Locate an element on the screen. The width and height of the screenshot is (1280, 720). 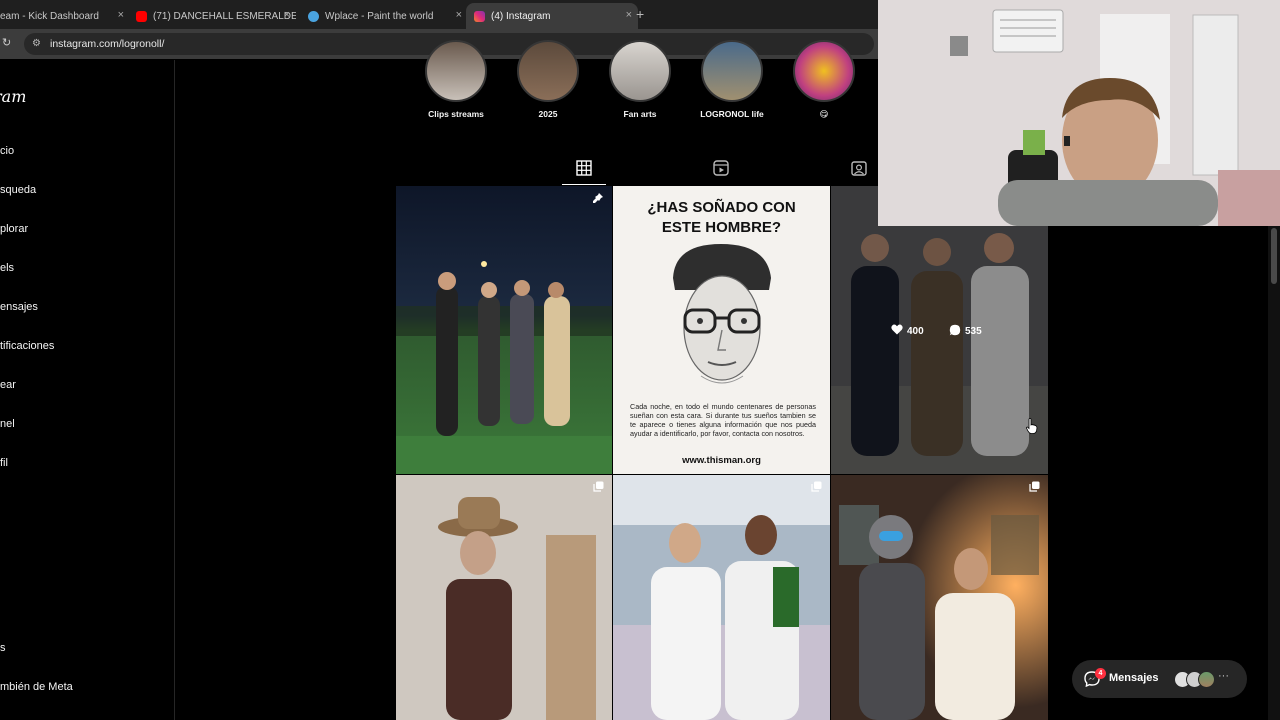
wplace-icon is located at coordinates (313, 16).